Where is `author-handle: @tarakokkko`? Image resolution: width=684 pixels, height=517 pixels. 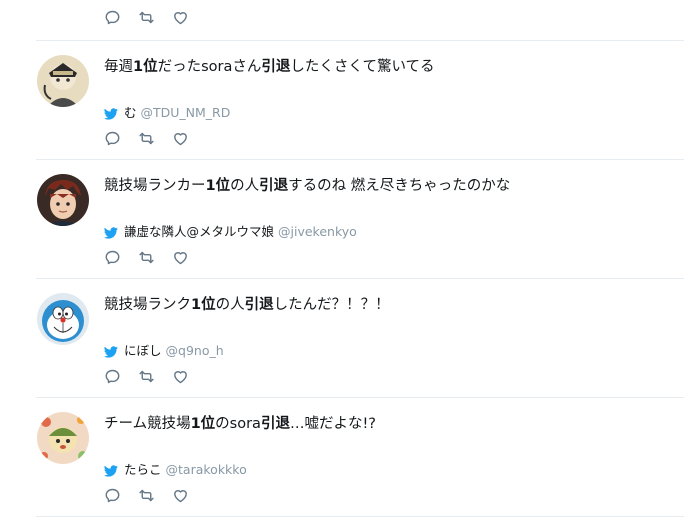
author-handle: @tarakokkko is located at coordinates (206, 470).